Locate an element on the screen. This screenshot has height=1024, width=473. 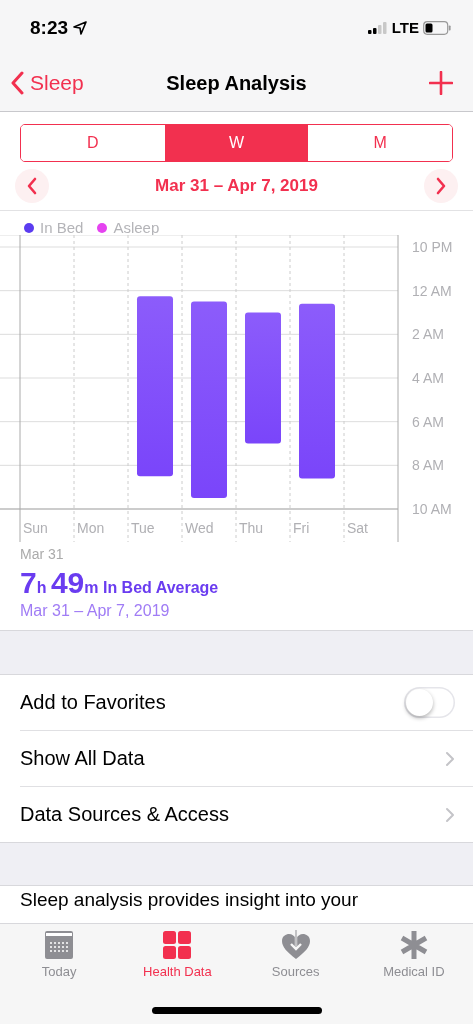
description-text: Sleep analysis provides insight into your is located at coordinates (189, 899).